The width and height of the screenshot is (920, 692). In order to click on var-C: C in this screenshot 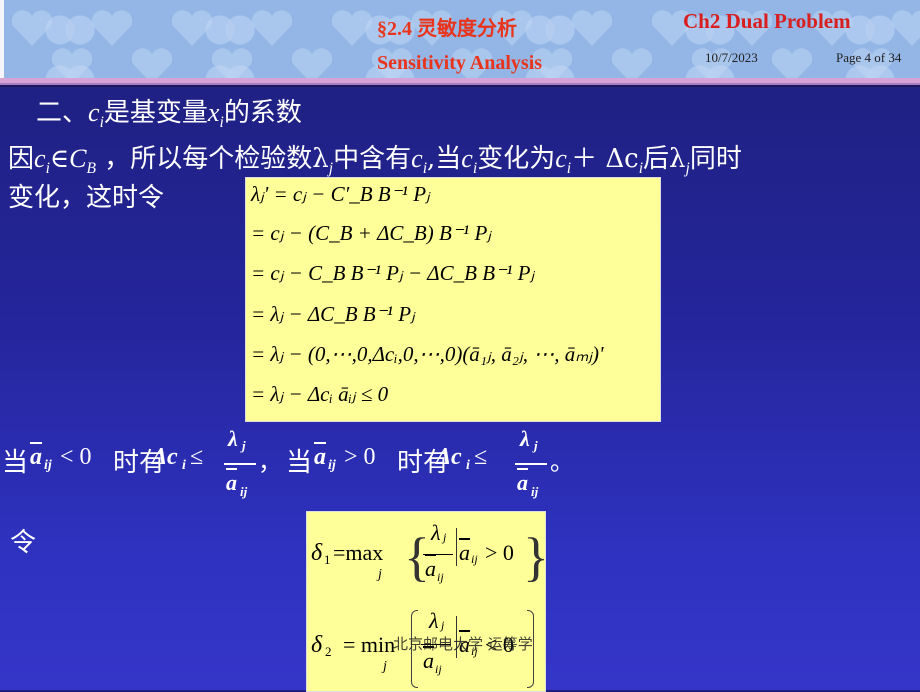, I will do `click(78, 158)`.